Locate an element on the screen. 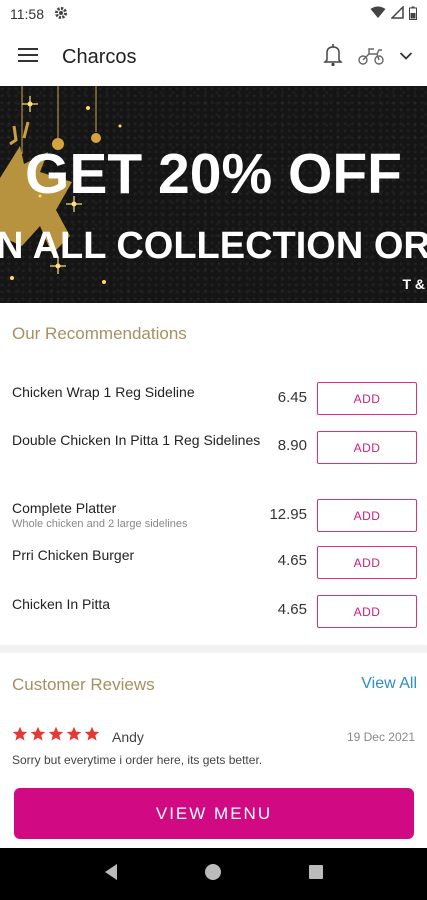  page-title: Charcos is located at coordinates (99, 56).